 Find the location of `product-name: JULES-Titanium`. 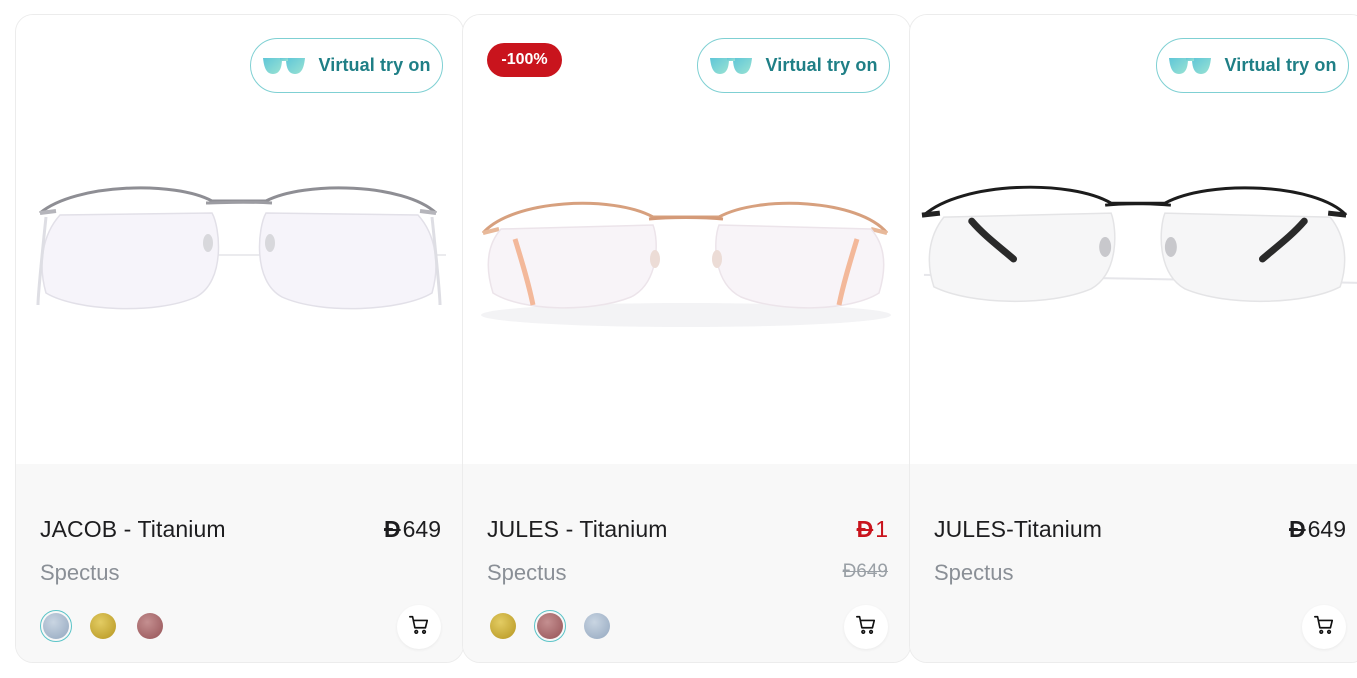

product-name: JULES-Titanium is located at coordinates (1018, 529).